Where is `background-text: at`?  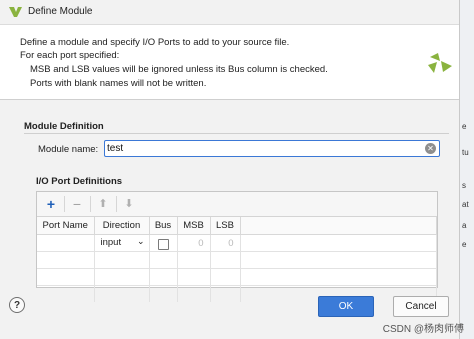
background-text: at is located at coordinates (465, 204).